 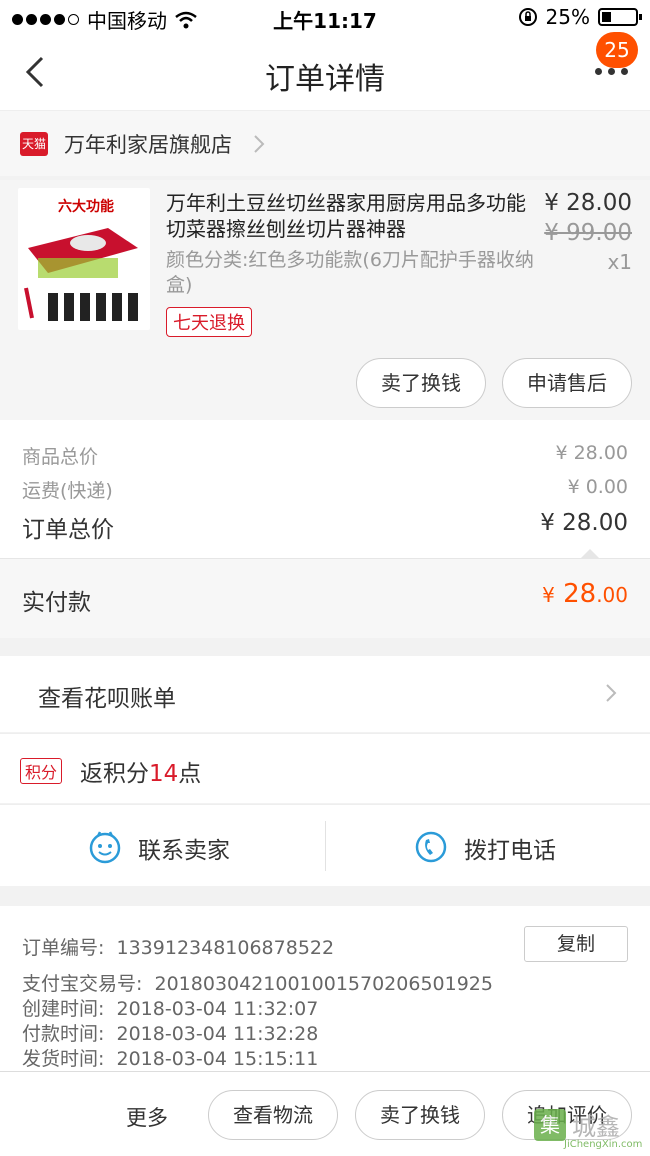 What do you see at coordinates (41, 771) in the screenshot?
I see `points-tag: 积分` at bounding box center [41, 771].